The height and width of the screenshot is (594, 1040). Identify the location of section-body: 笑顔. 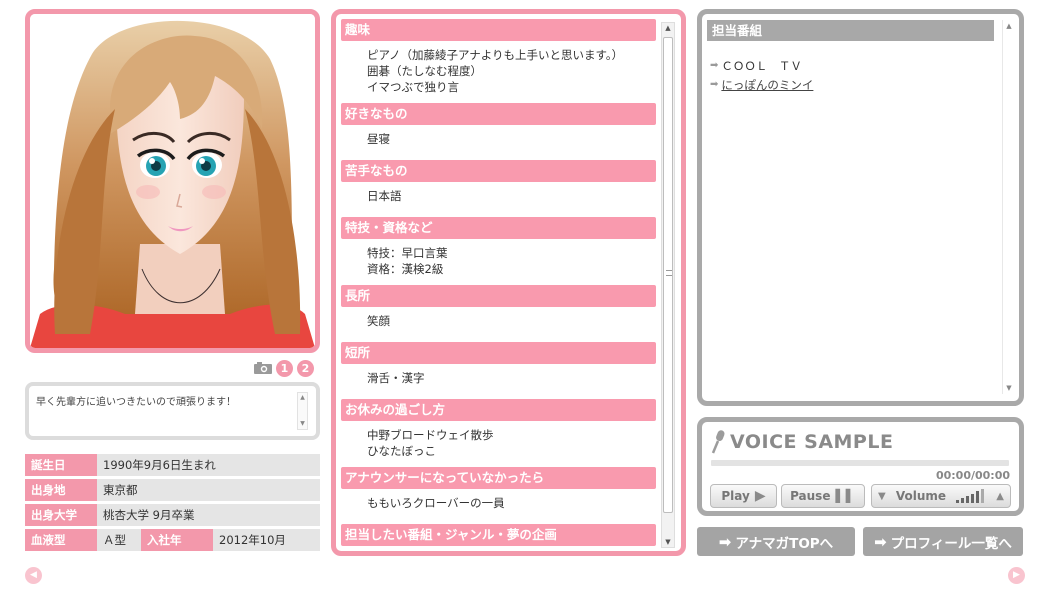
(498, 324).